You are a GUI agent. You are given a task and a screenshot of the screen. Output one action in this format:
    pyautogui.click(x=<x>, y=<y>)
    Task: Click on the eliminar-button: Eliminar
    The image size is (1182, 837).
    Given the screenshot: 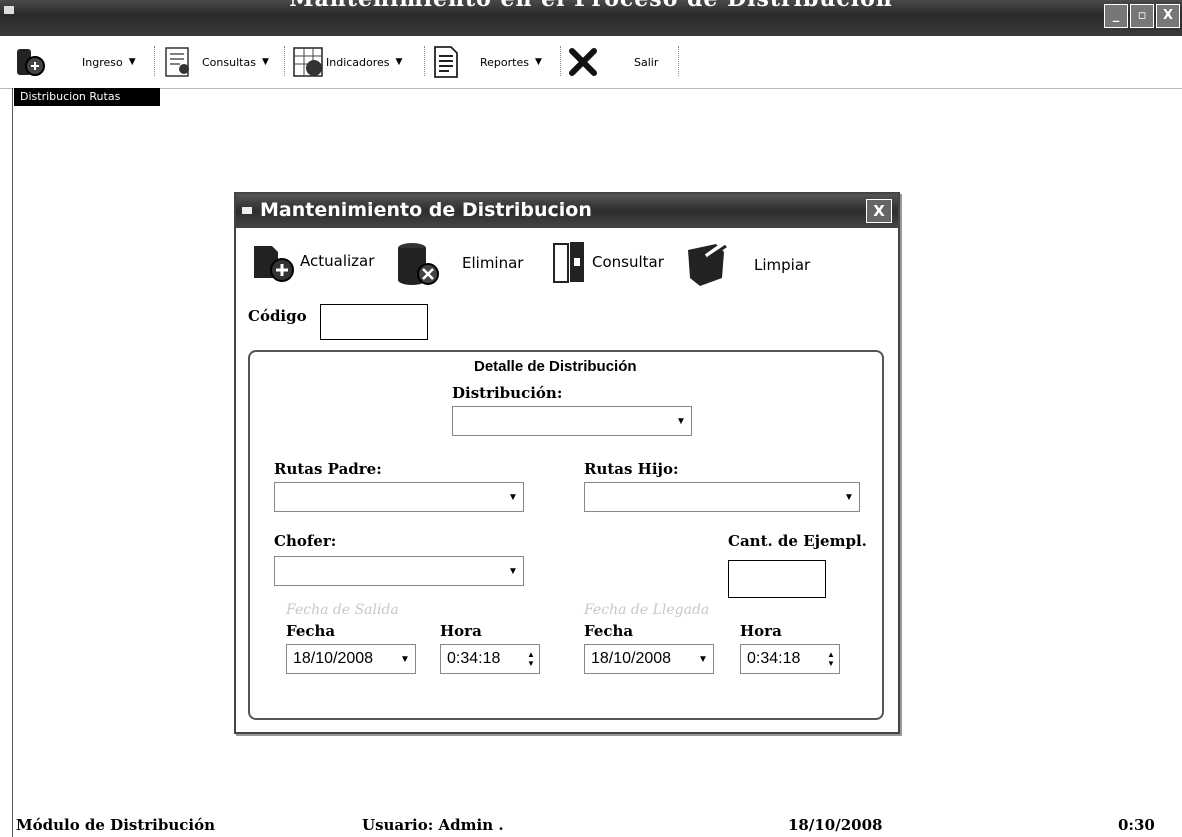 What is the action you would take?
    pyautogui.click(x=456, y=263)
    